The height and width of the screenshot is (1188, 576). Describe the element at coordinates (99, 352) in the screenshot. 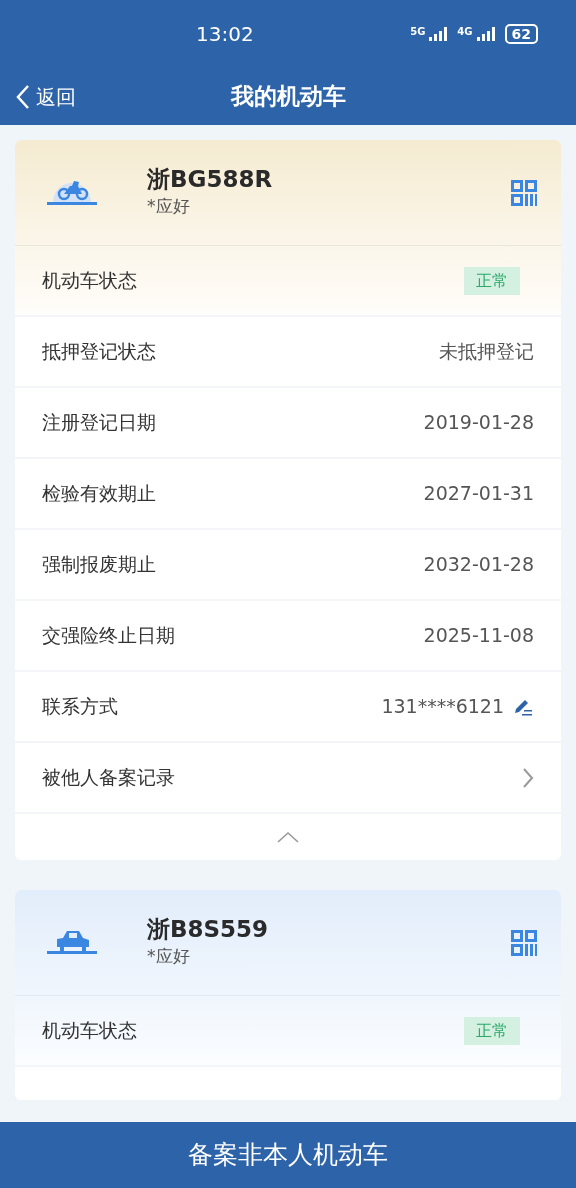

I see `field-label: 抵押登记状态` at that location.